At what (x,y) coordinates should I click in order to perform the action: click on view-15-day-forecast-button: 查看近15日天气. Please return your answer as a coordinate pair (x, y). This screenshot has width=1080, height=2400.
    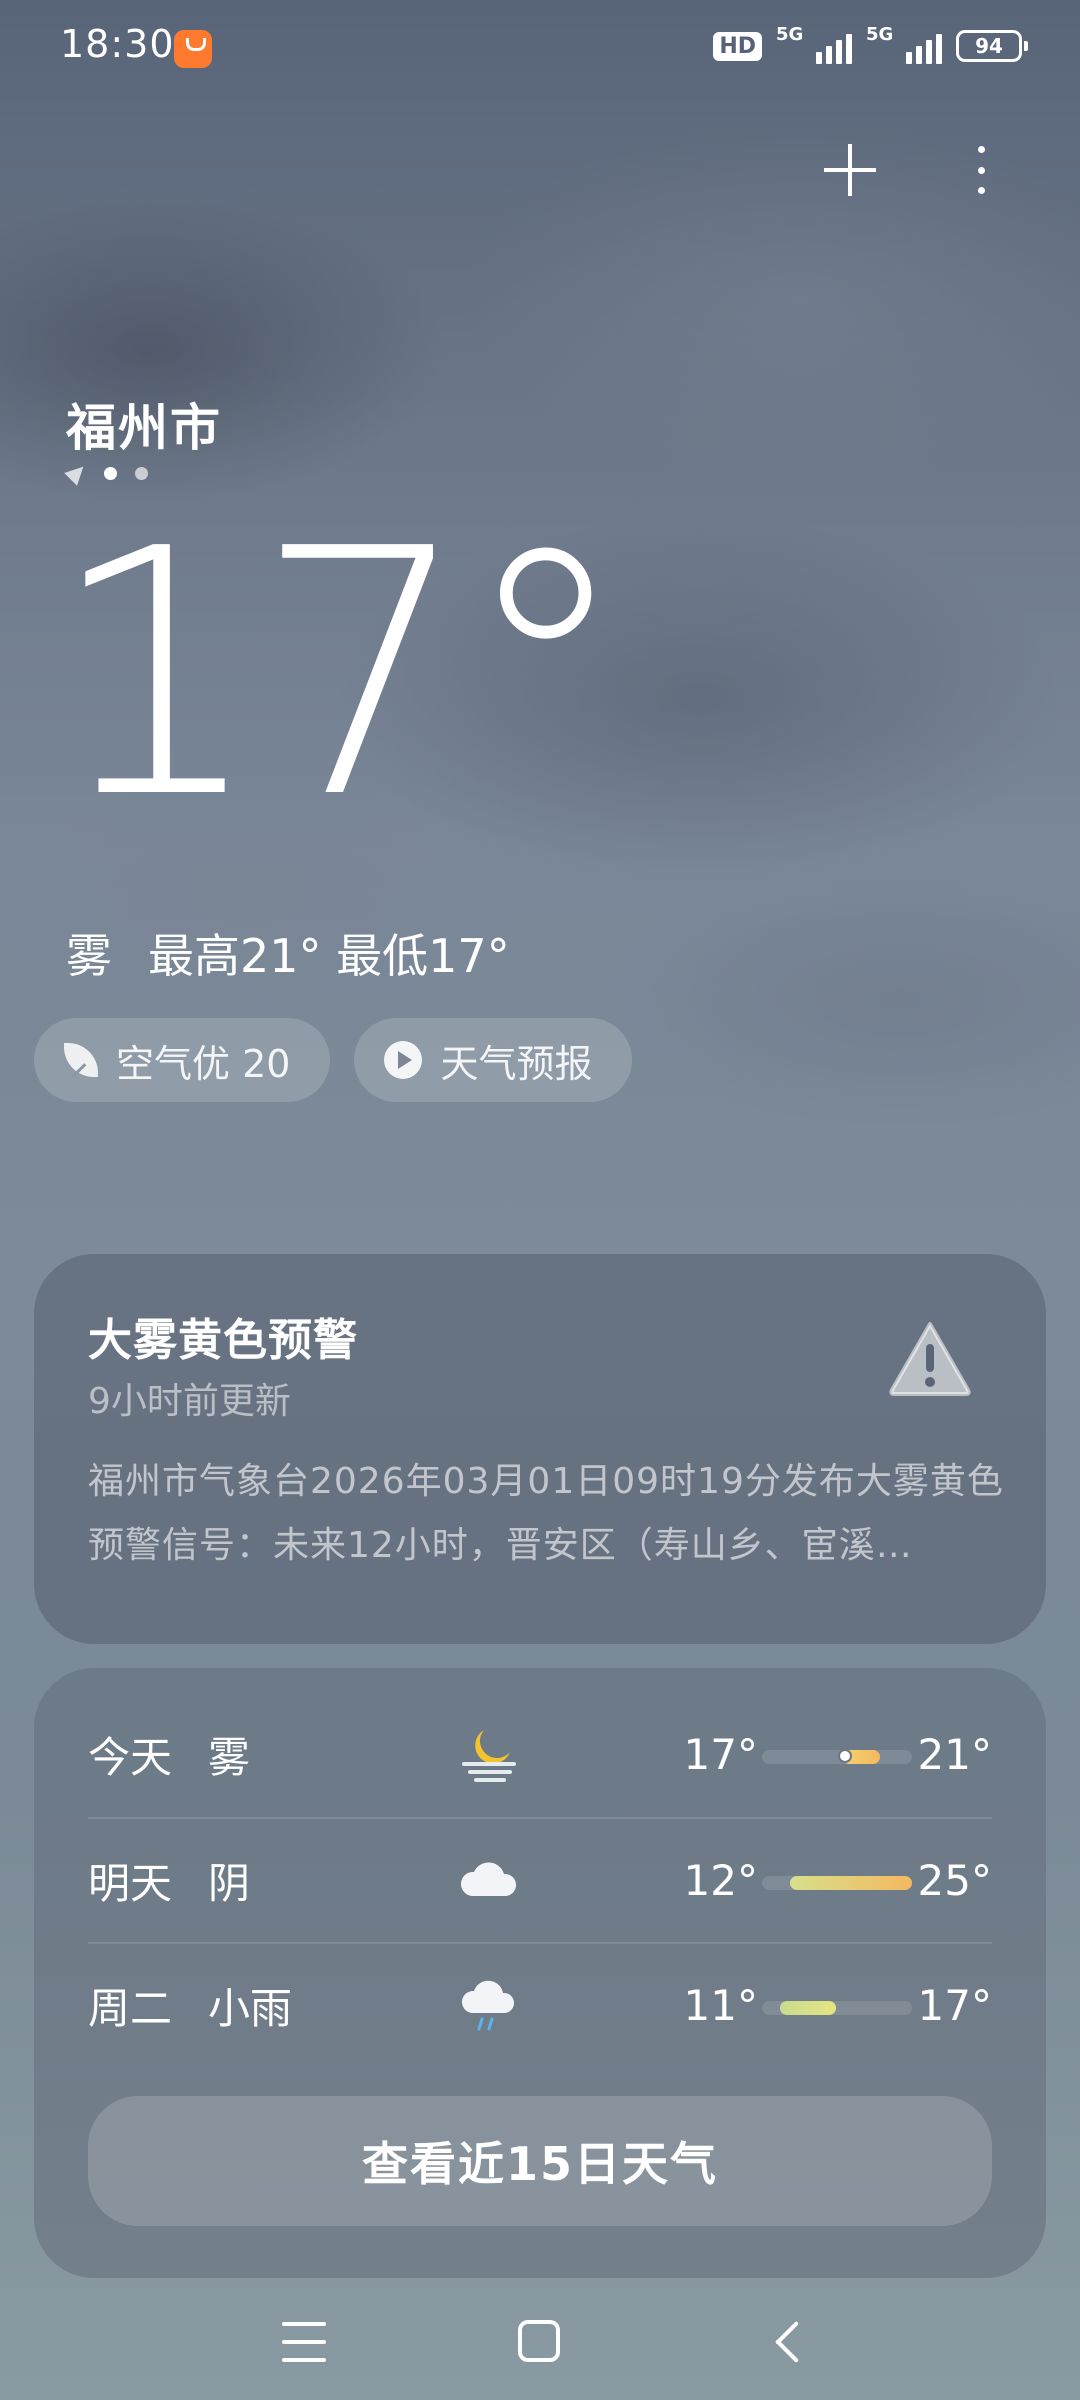
    Looking at the image, I should click on (540, 2161).